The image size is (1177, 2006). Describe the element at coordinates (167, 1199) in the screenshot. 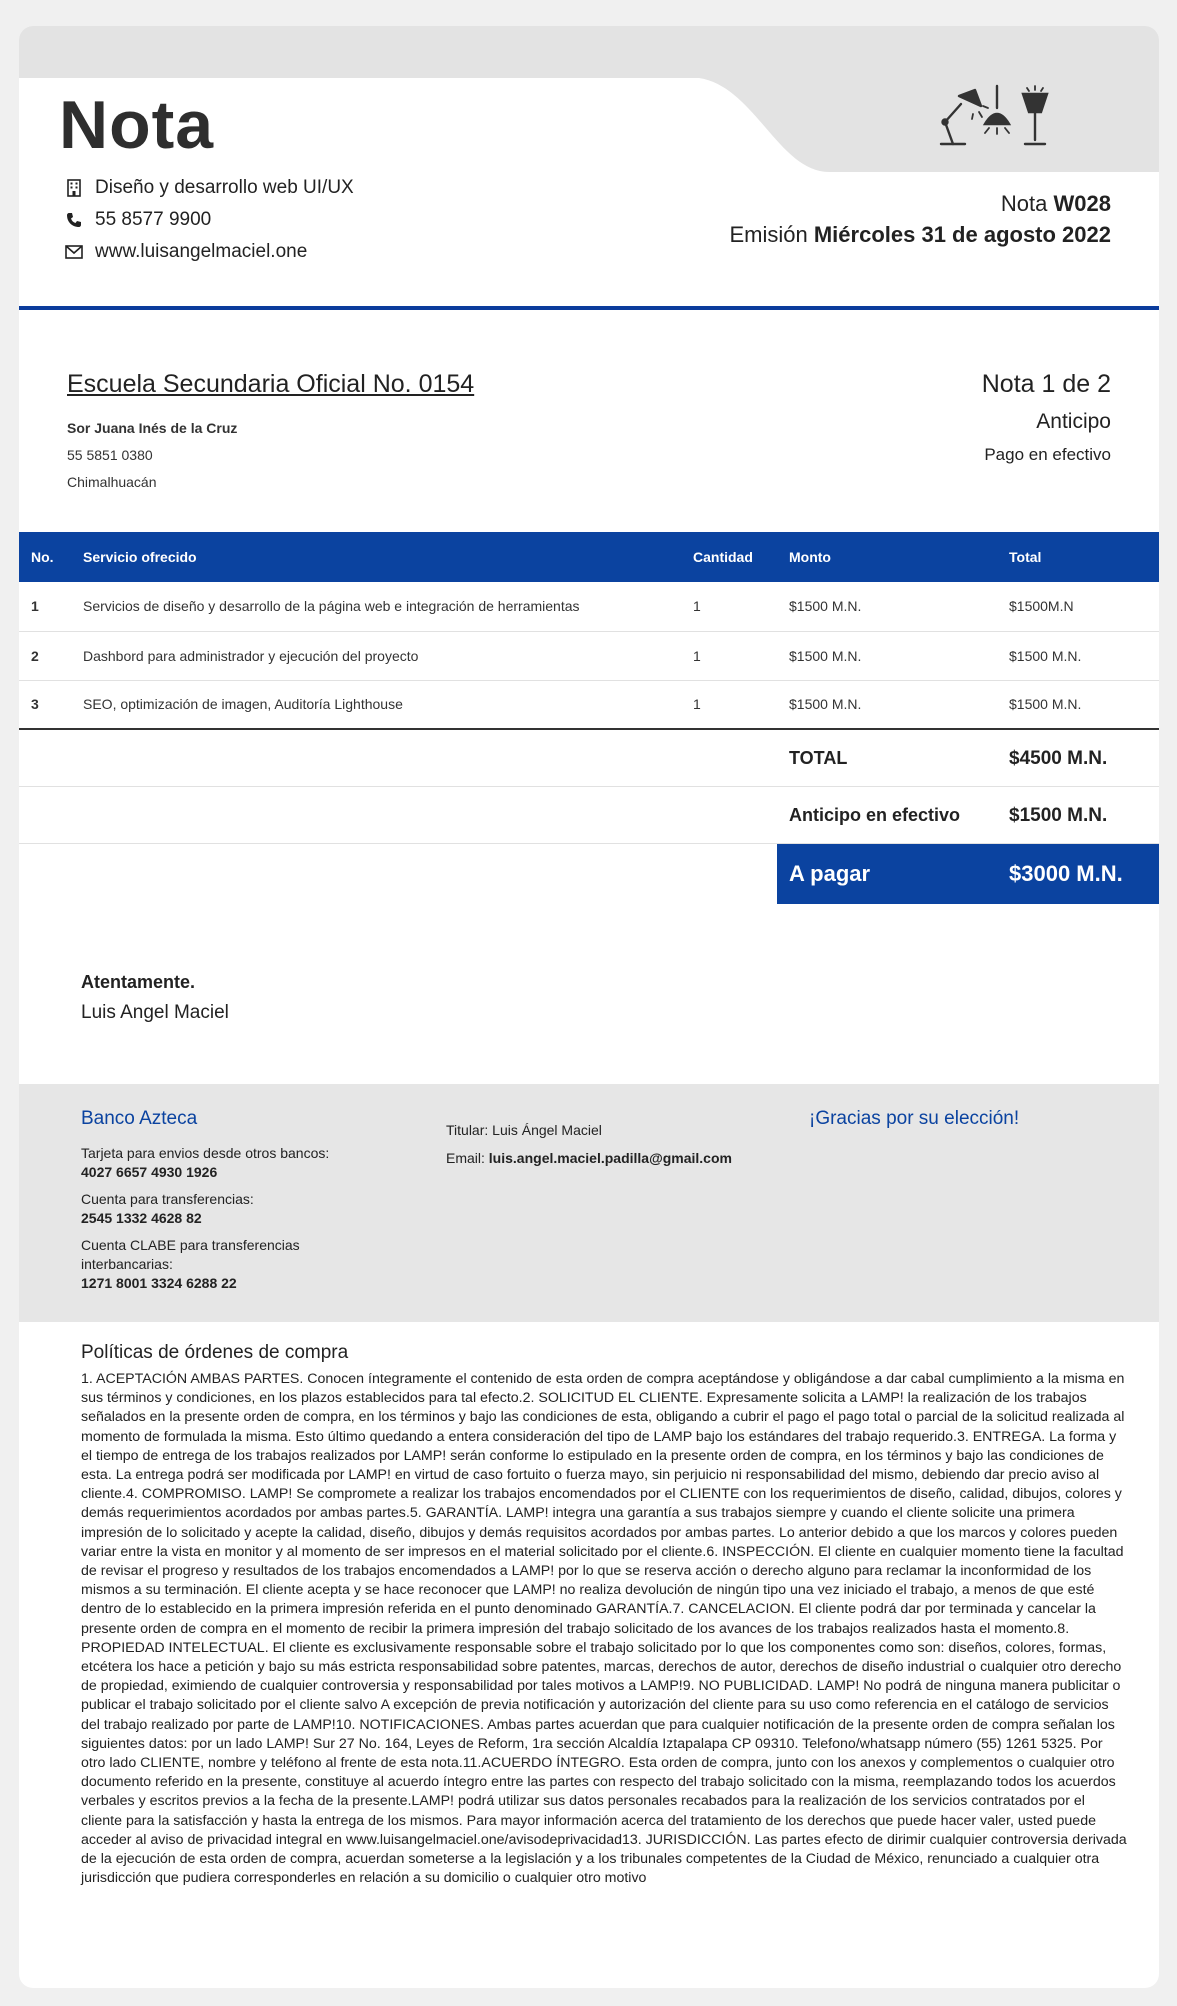

I see `account-label: Cuenta para transferencias:` at that location.